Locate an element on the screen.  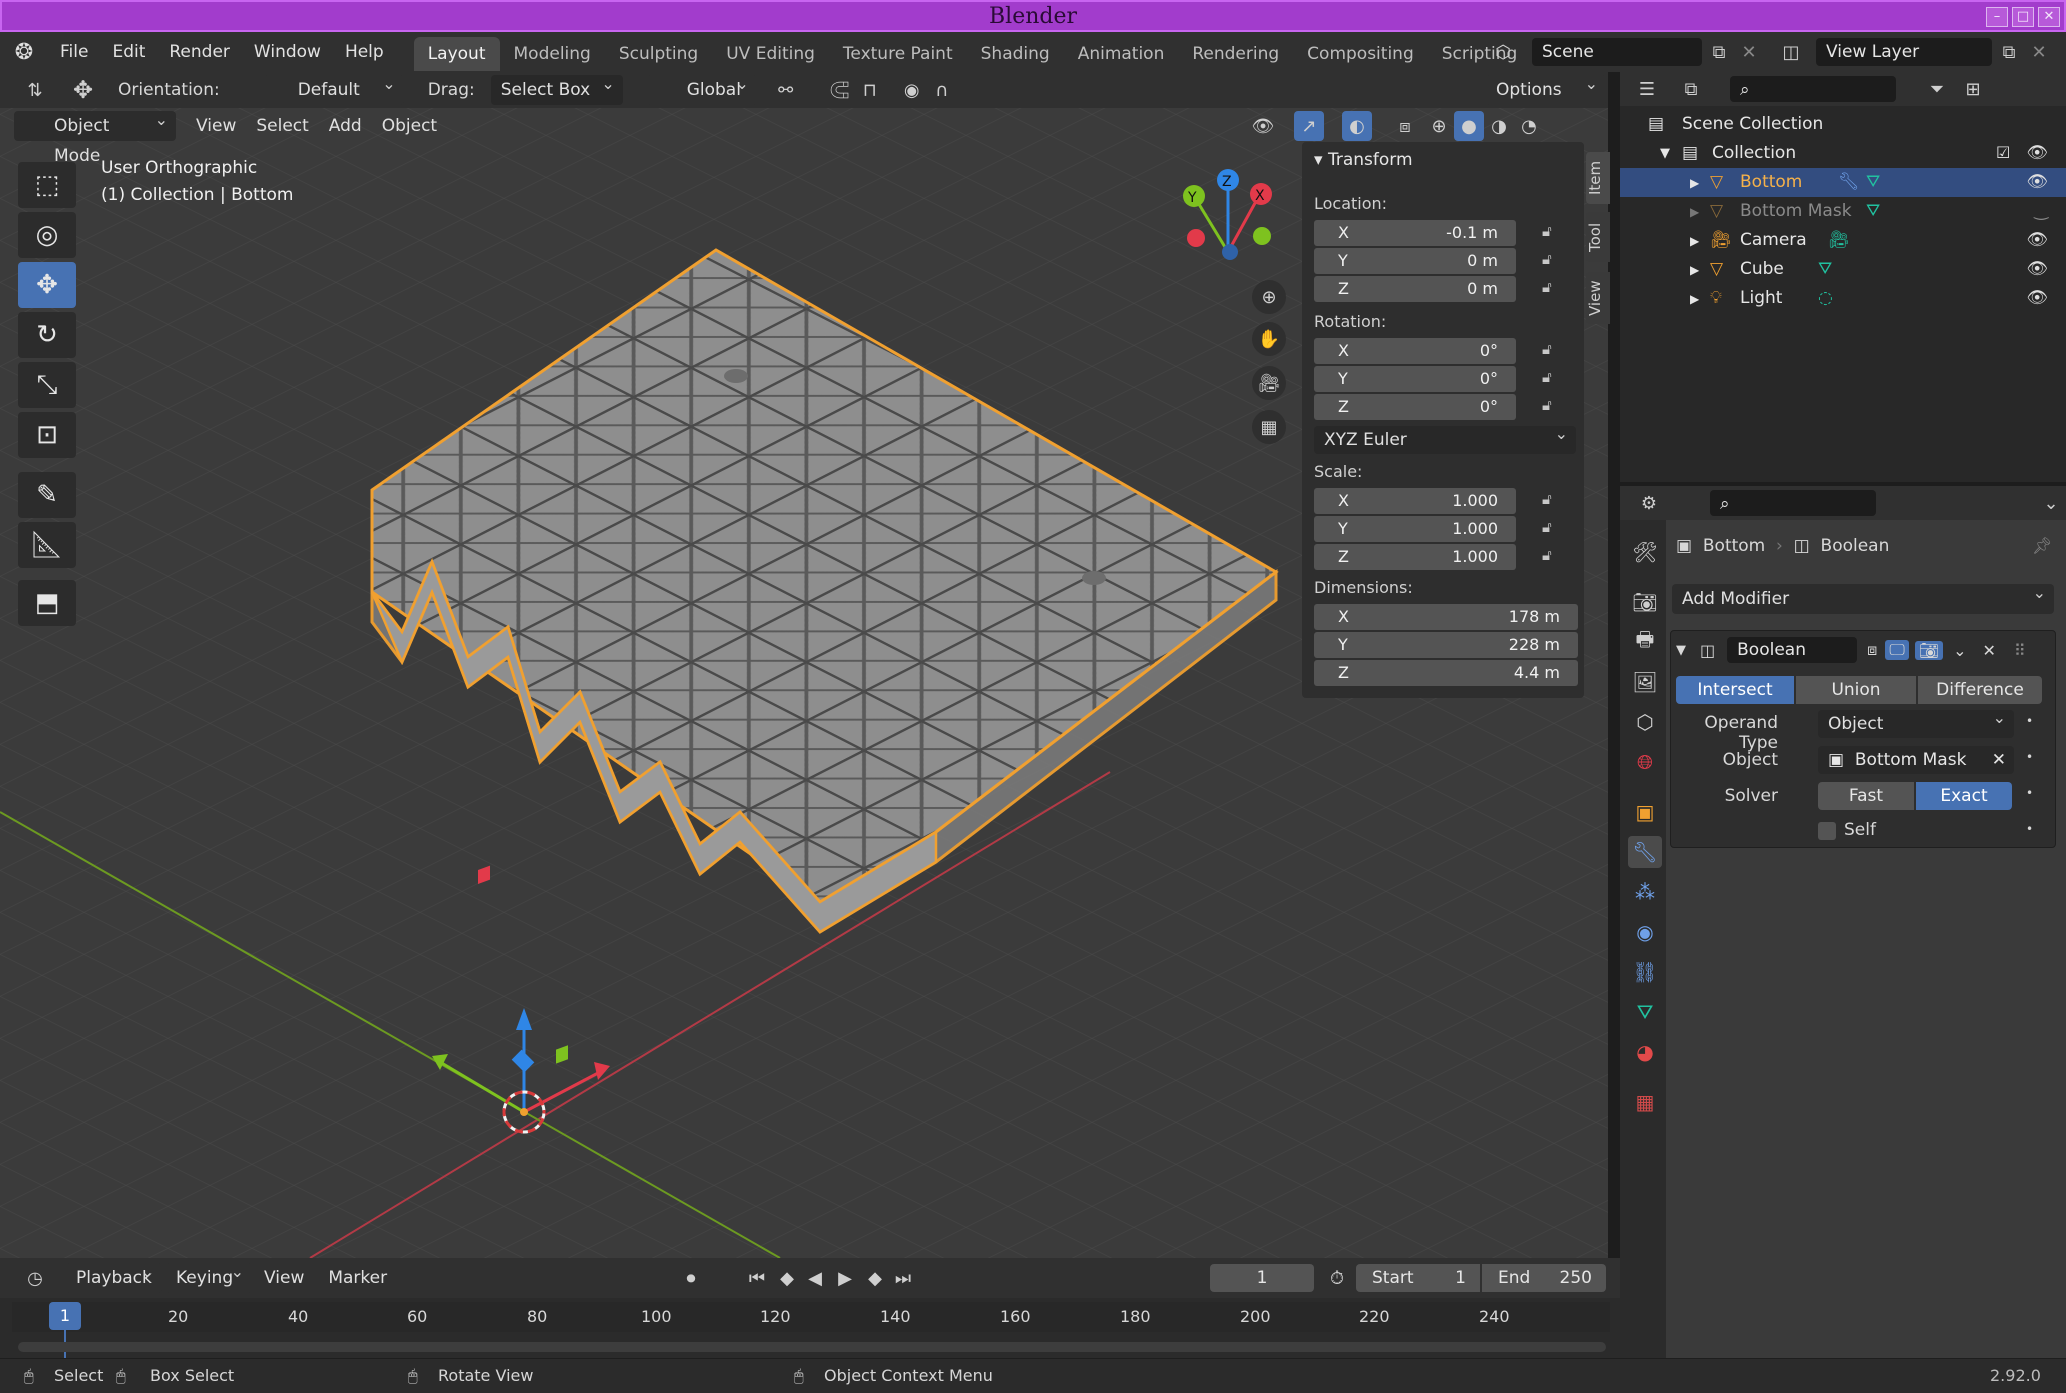
scale-tool-icon: ⤡ is located at coordinates (47, 385).